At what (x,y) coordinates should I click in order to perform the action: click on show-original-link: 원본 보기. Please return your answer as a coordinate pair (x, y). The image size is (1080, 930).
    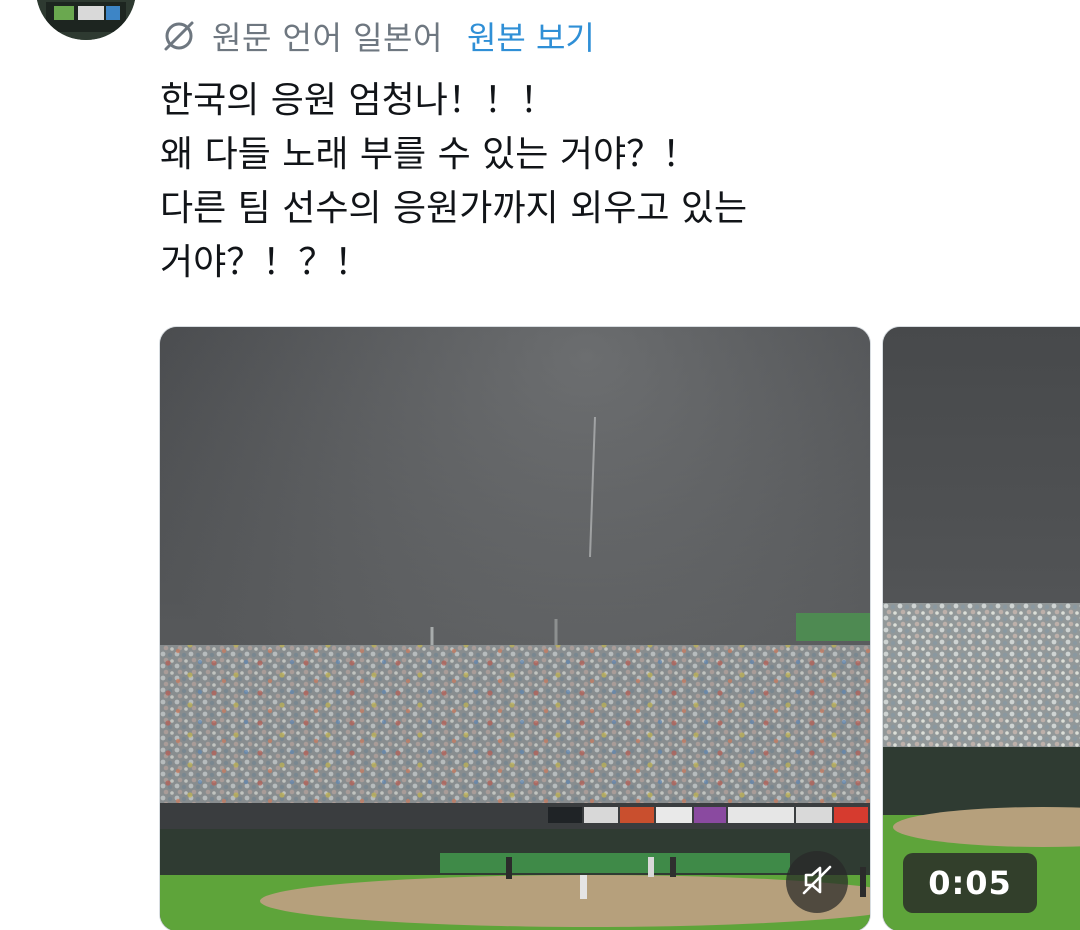
    Looking at the image, I should click on (531, 36).